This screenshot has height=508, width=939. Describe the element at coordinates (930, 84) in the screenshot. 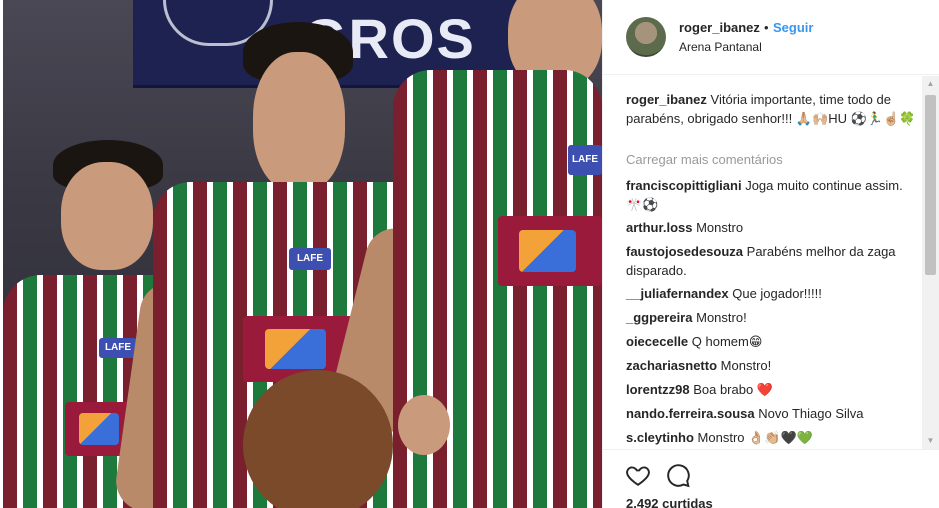

I see `scroll-up-arrow-icon: ▲` at that location.